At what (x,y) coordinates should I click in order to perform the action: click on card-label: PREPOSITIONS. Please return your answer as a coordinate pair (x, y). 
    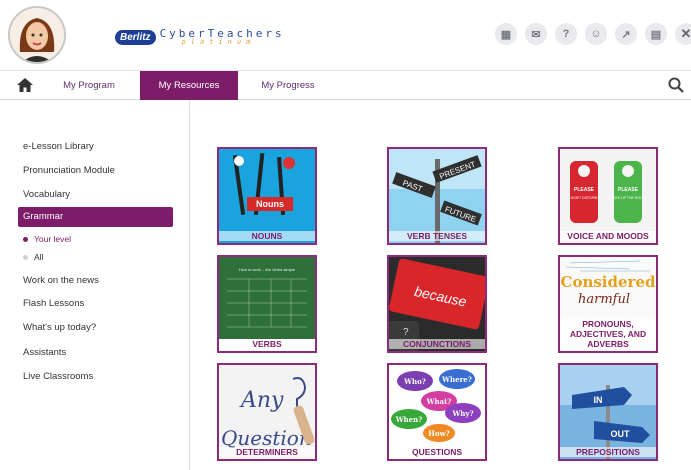
    Looking at the image, I should click on (608, 452).